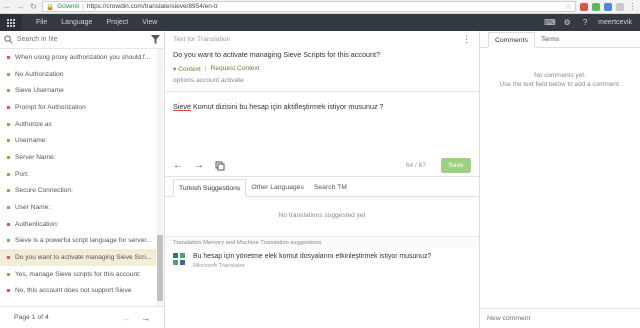 This screenshot has width=640, height=328. I want to click on previous-string-icon: ←, so click(178, 165).